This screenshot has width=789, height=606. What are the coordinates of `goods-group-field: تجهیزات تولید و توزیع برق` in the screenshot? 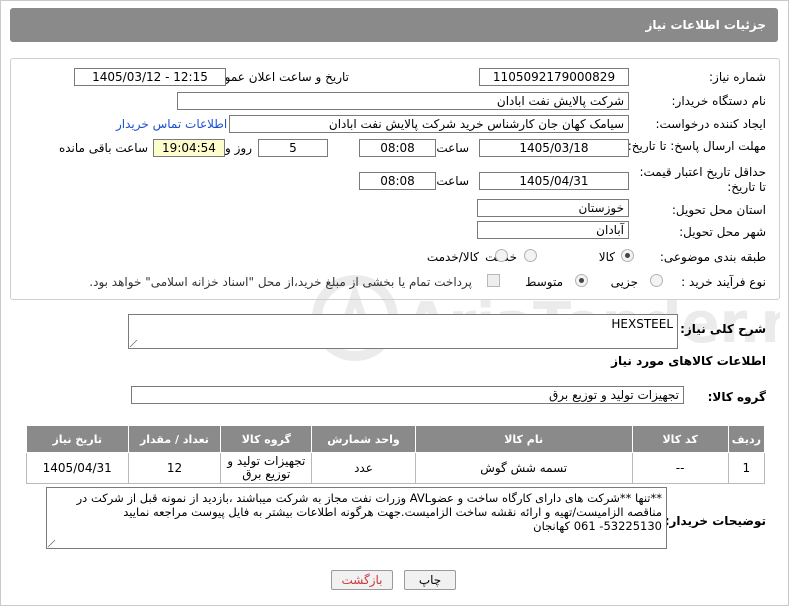 It's located at (407, 395).